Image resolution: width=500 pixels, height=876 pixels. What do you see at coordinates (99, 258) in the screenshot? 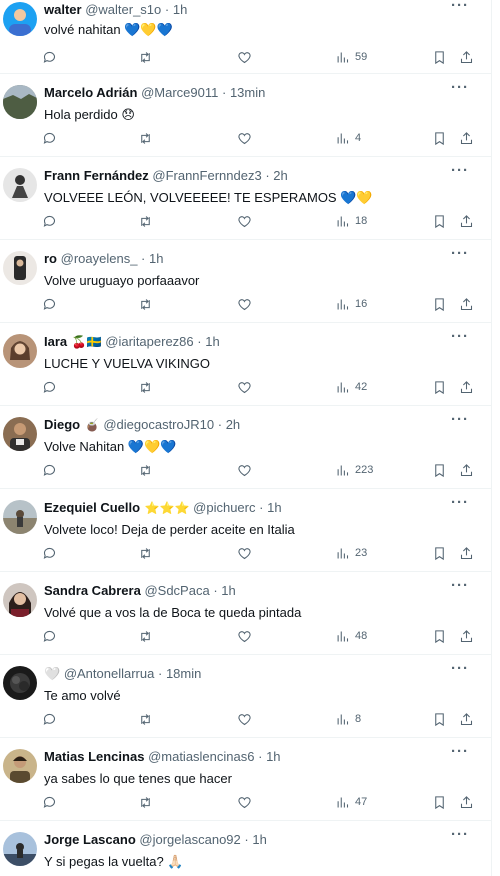
I see `author-handle: @roayelens_` at bounding box center [99, 258].